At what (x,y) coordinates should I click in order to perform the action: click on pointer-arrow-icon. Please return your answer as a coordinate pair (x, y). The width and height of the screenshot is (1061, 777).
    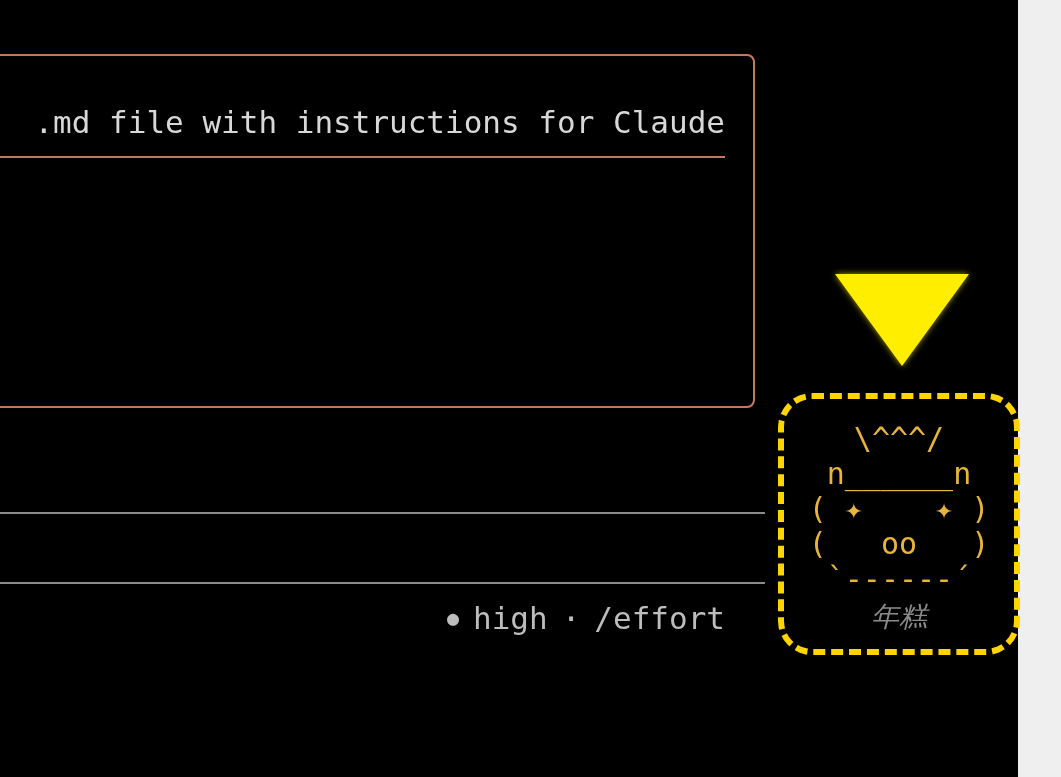
    Looking at the image, I should click on (902, 320).